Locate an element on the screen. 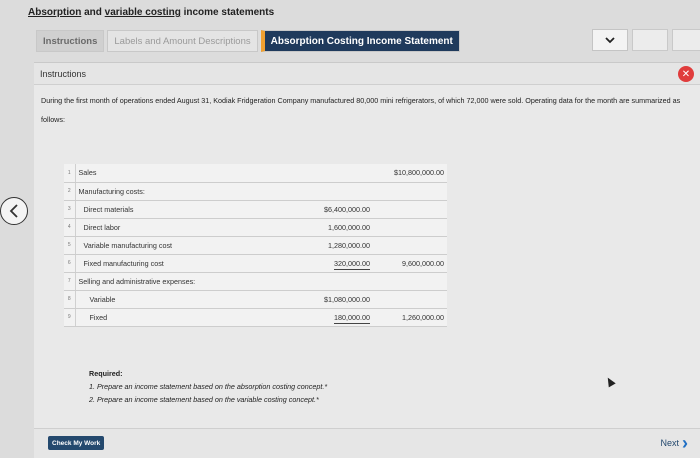  row-amount-2-text: $10,800,000.00 is located at coordinates (419, 173).